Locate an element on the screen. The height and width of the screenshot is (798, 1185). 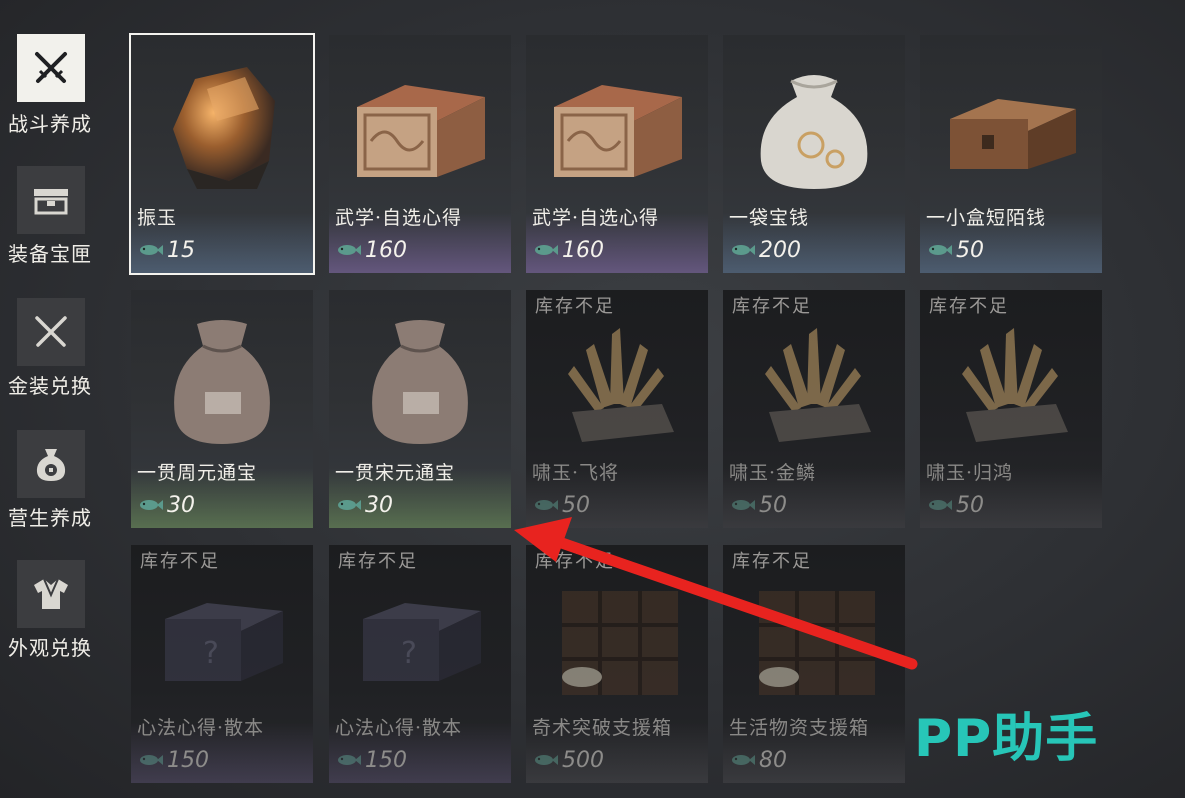
robe-icon is located at coordinates (51, 594).